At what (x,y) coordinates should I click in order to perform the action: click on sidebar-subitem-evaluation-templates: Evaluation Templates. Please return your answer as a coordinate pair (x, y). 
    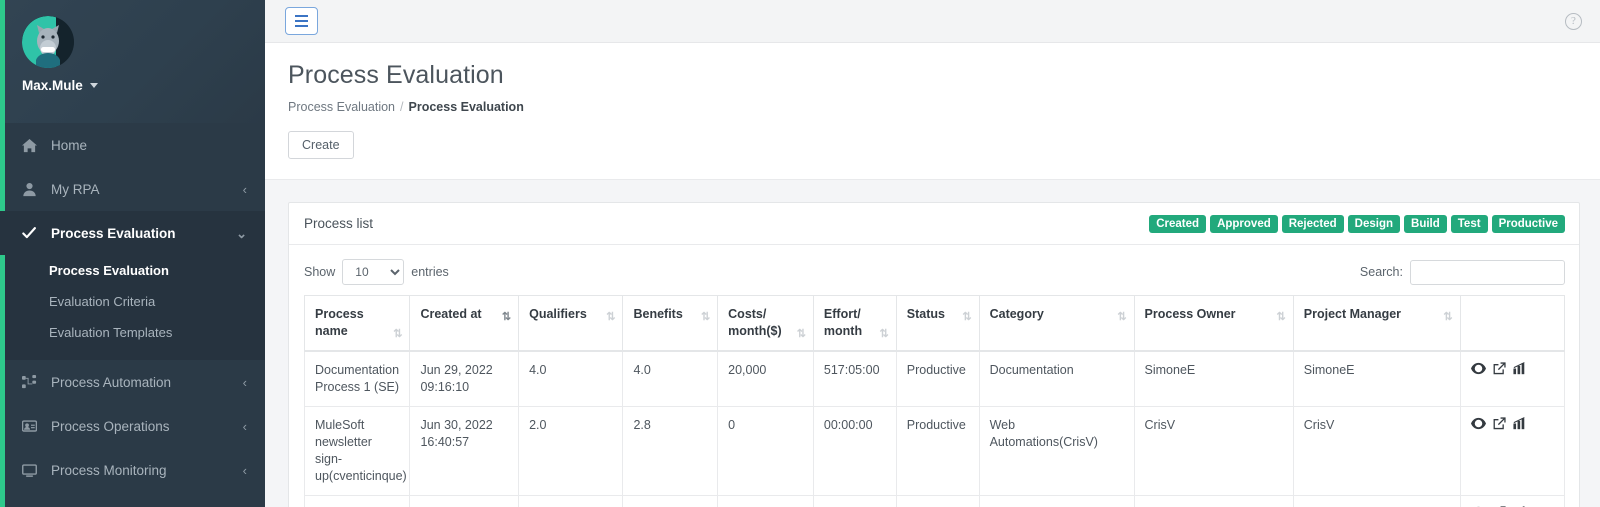
    Looking at the image, I should click on (132, 332).